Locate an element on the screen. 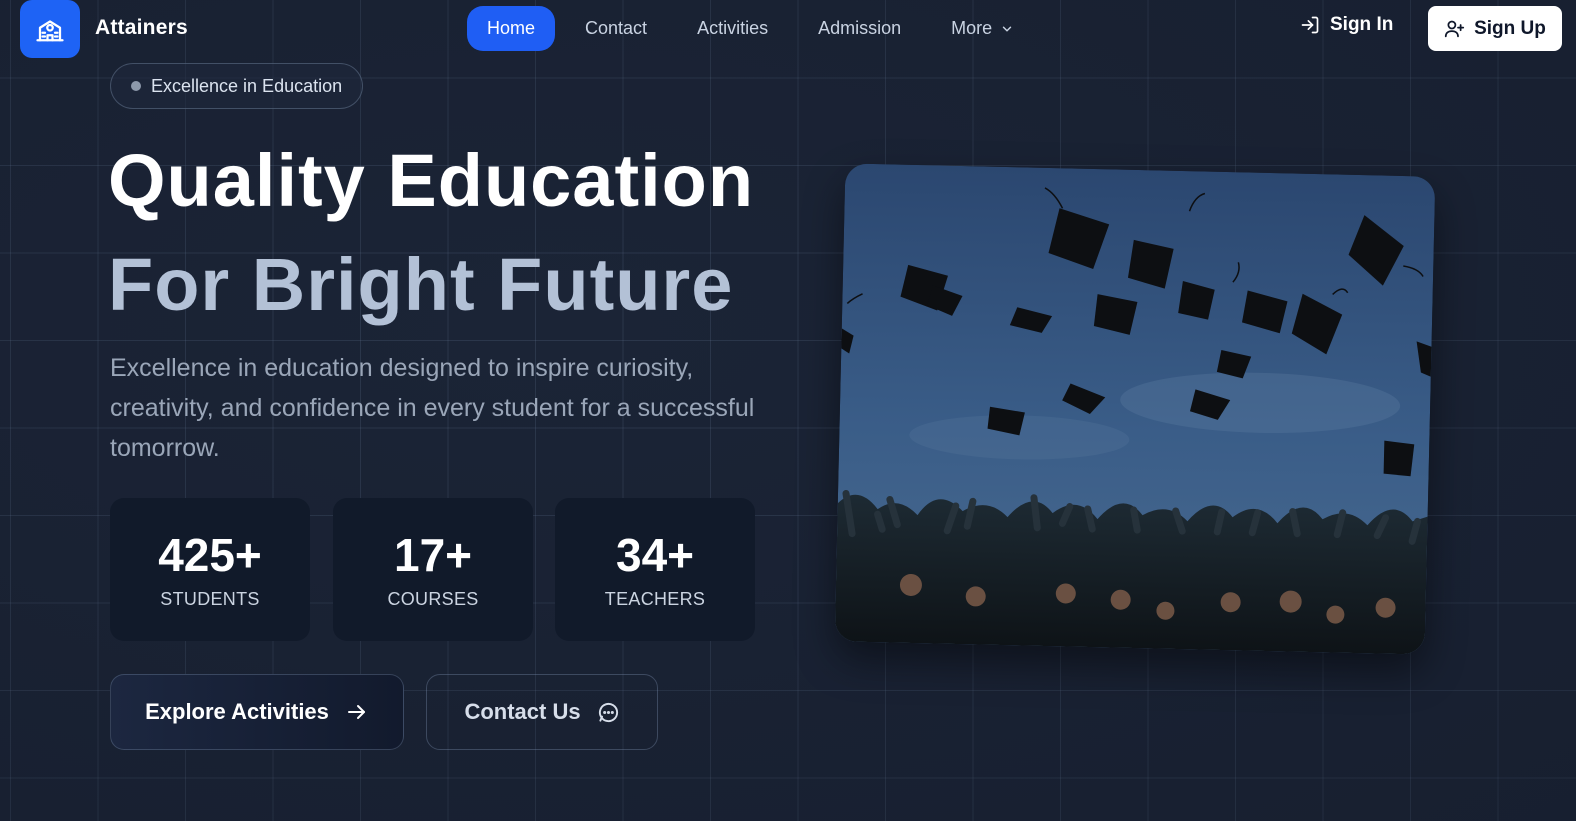  stat-card-students: 425+ STUDENTS is located at coordinates (210, 569).